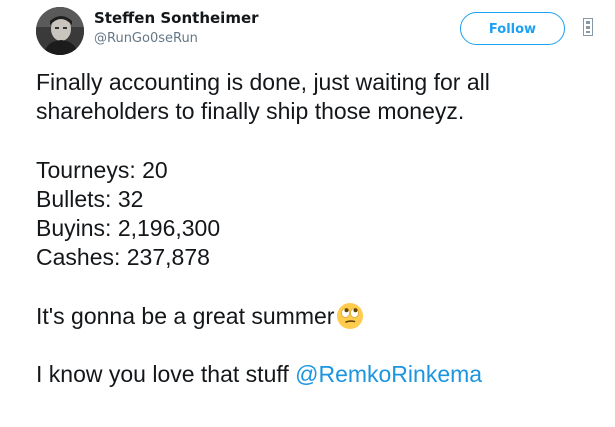 This screenshot has width=615, height=427. I want to click on avatar, so click(60, 31).